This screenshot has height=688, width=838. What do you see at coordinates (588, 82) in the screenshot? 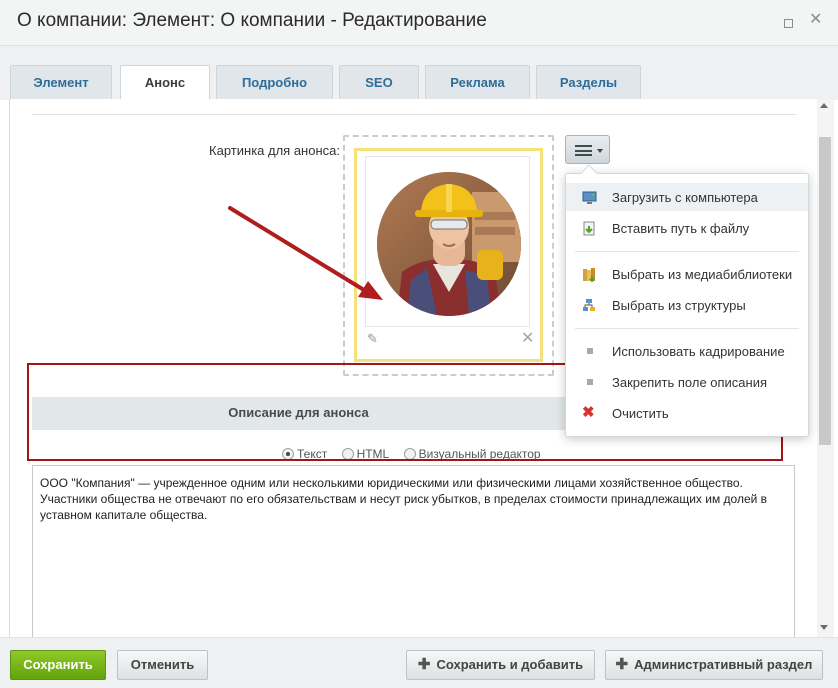
I see `tab-sections: Разделы` at bounding box center [588, 82].